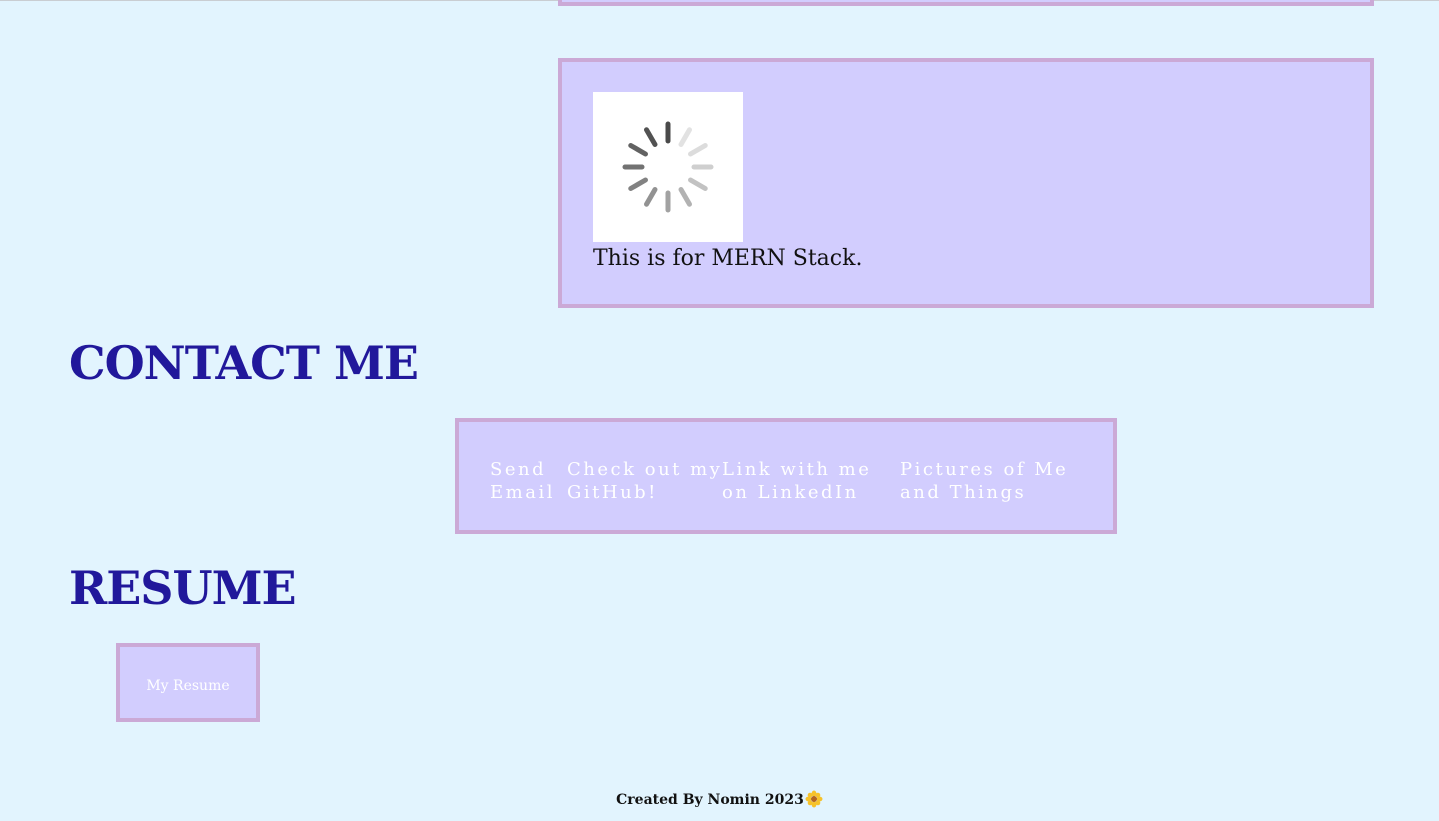 The image size is (1439, 821). What do you see at coordinates (183, 588) in the screenshot?
I see `resume-title: RESUME` at bounding box center [183, 588].